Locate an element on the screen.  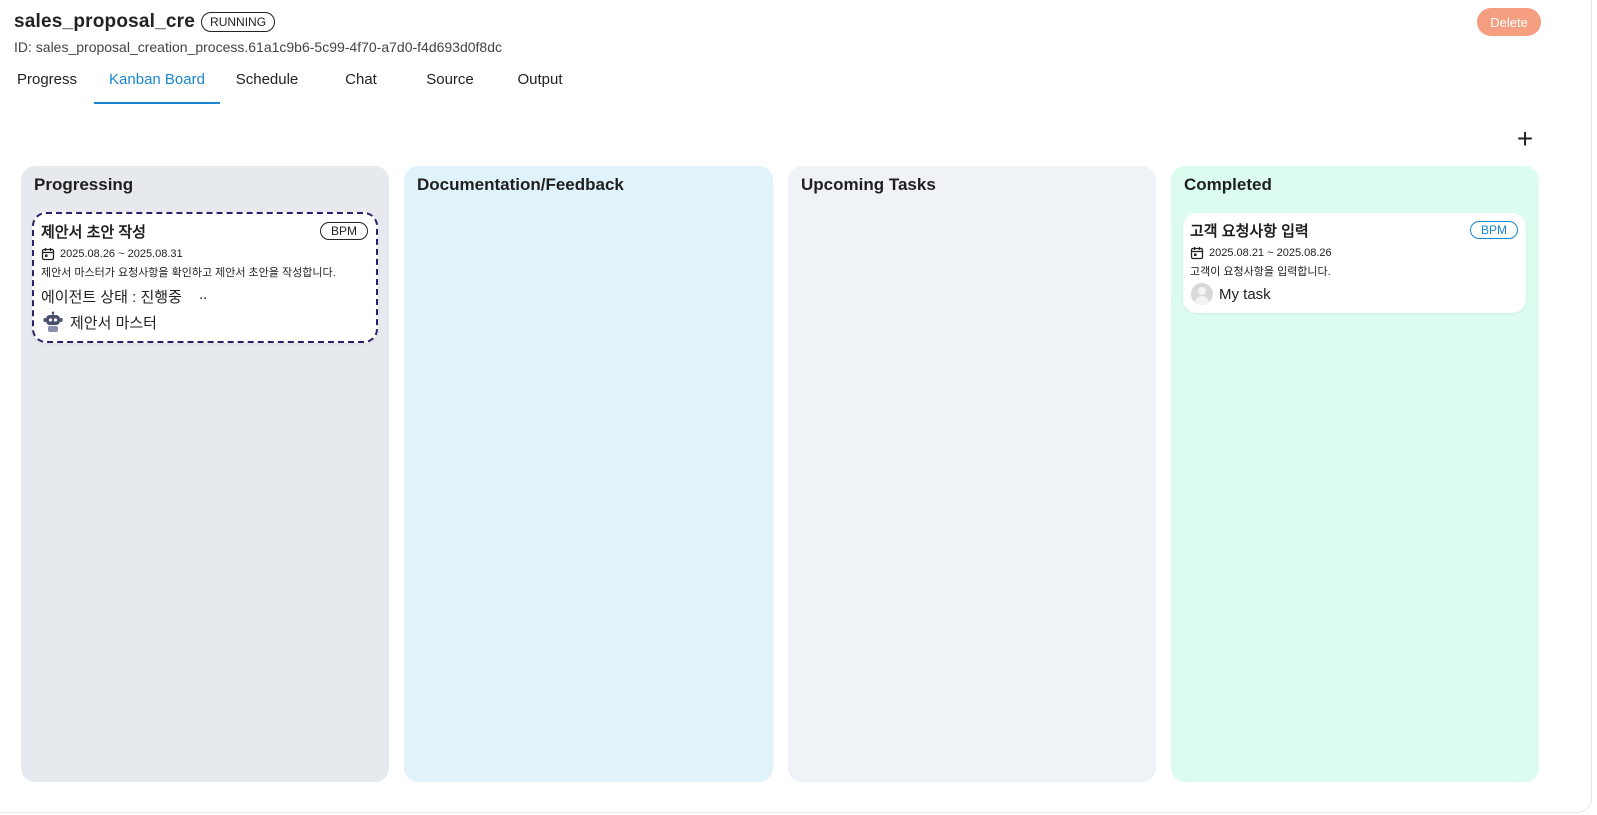
process-title: sales_proposal_cre is located at coordinates (105, 21).